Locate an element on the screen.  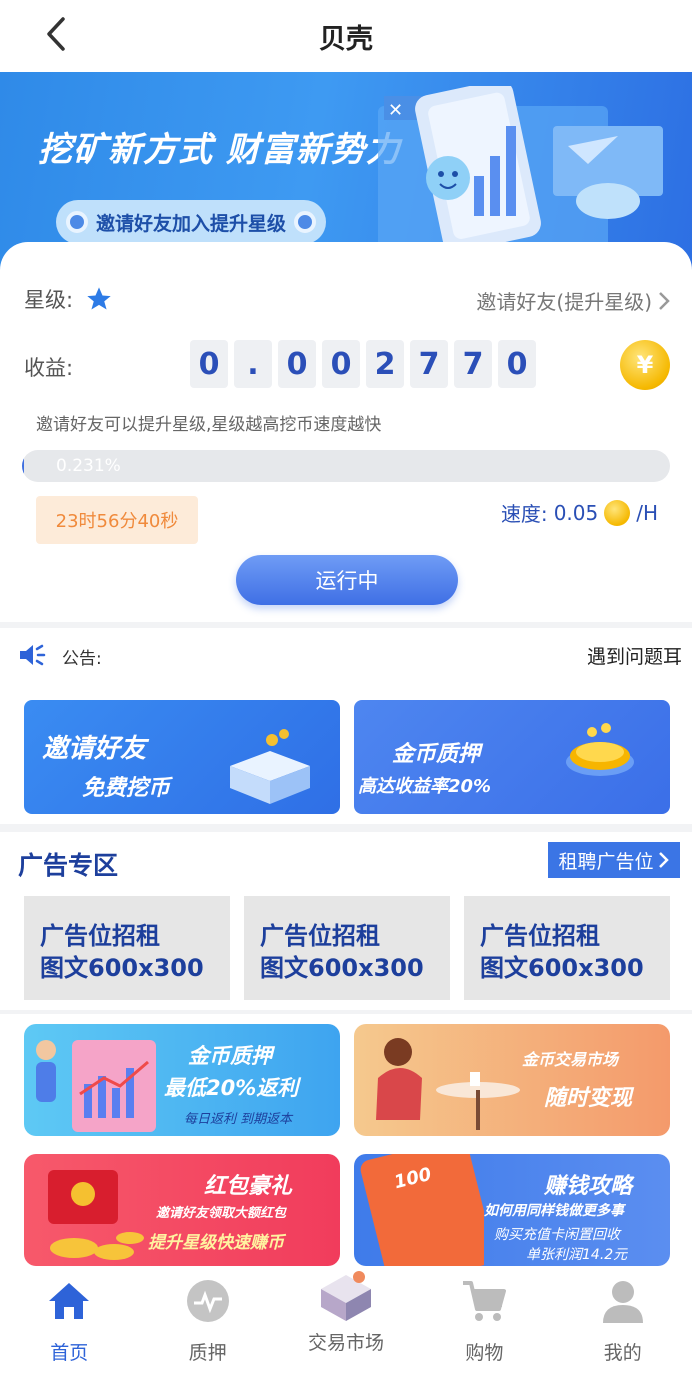
tile-note: 每日返利 到期返本 is located at coordinates (238, 1119).